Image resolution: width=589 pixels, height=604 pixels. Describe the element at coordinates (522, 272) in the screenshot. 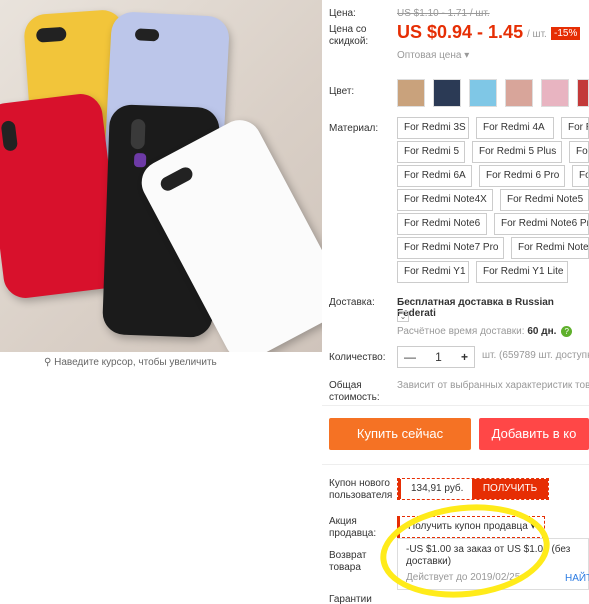

I see `material-option: For Redmi Y1 Lite` at that location.